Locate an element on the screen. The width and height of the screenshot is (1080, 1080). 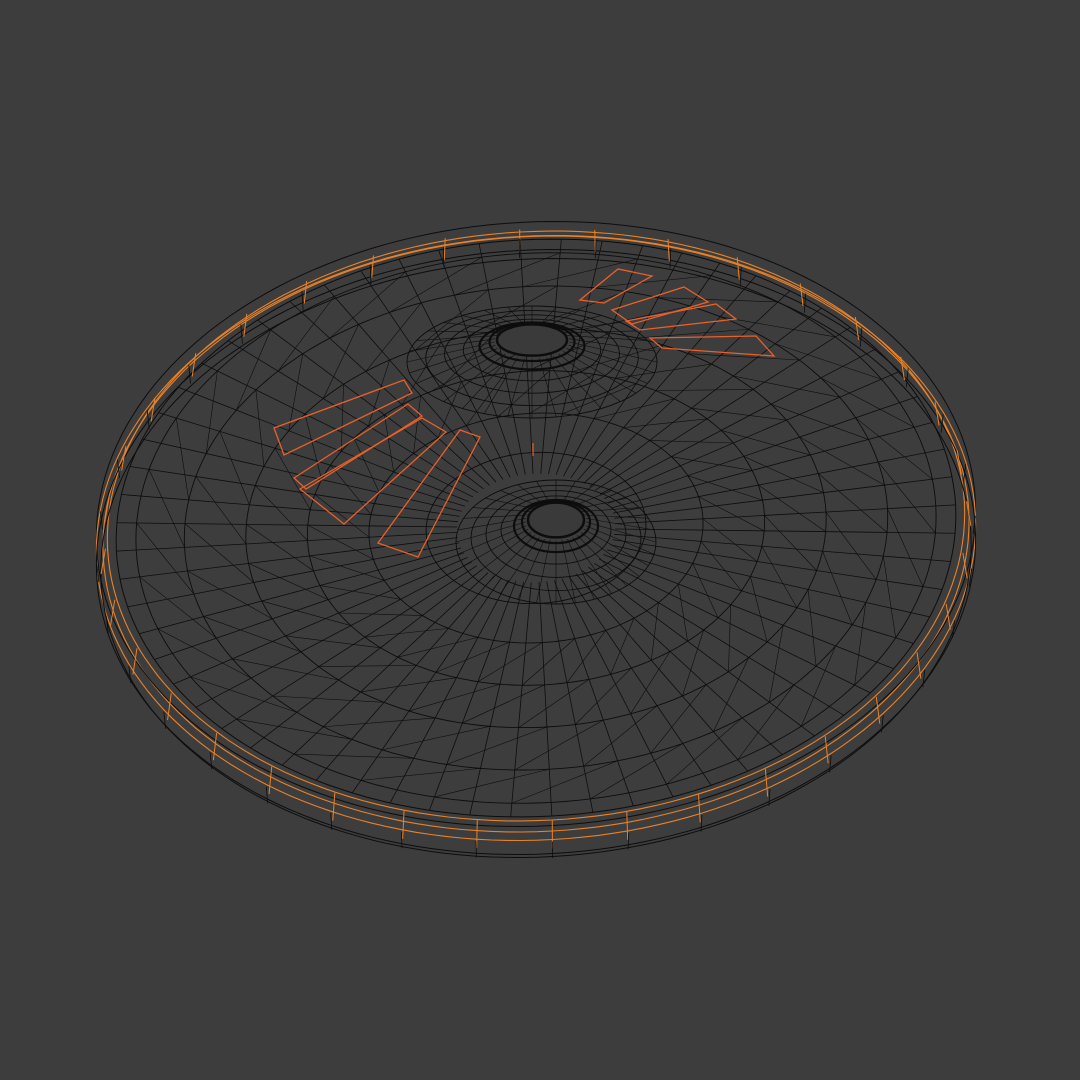
hub-upper-radial is located at coordinates (607, 366).